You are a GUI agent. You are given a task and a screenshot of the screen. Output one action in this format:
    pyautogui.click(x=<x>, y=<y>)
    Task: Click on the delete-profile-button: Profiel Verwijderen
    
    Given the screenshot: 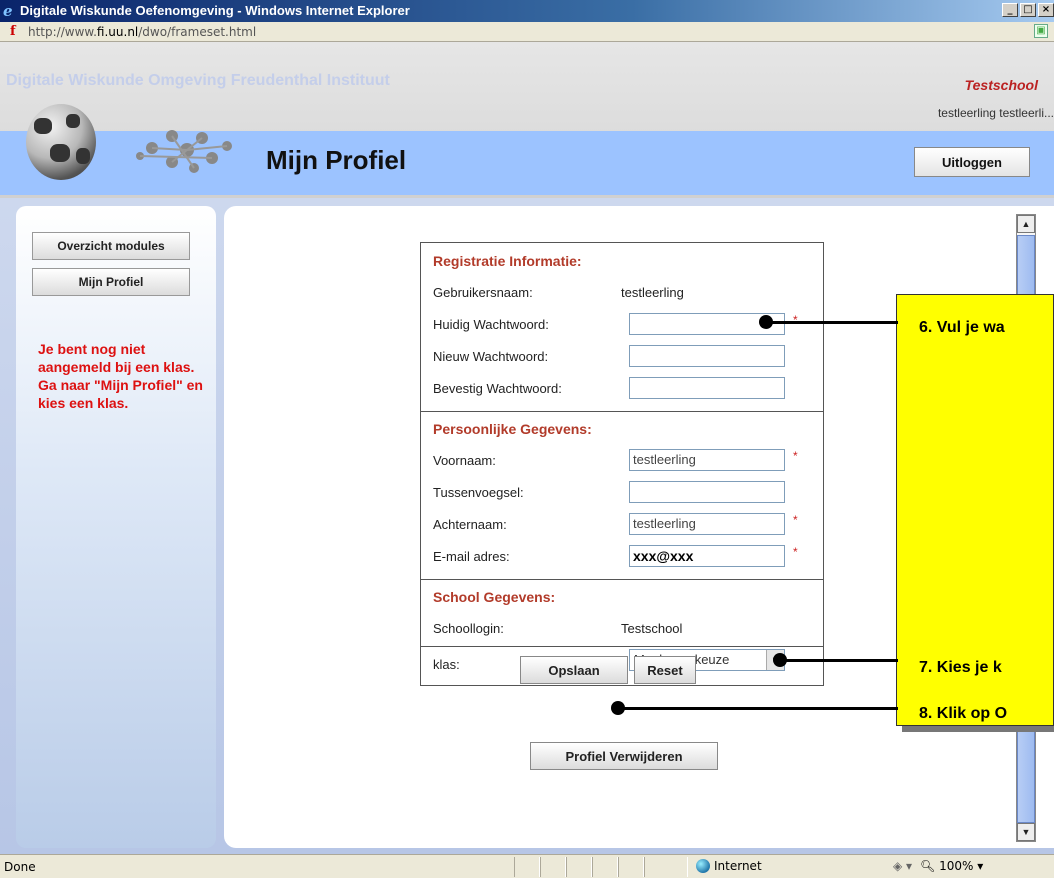 What is the action you would take?
    pyautogui.click(x=624, y=756)
    